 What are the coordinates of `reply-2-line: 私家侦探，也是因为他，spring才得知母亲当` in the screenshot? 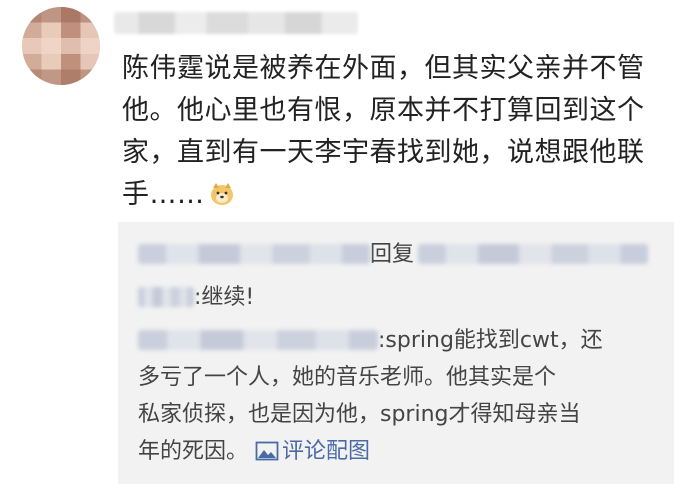 It's located at (359, 414).